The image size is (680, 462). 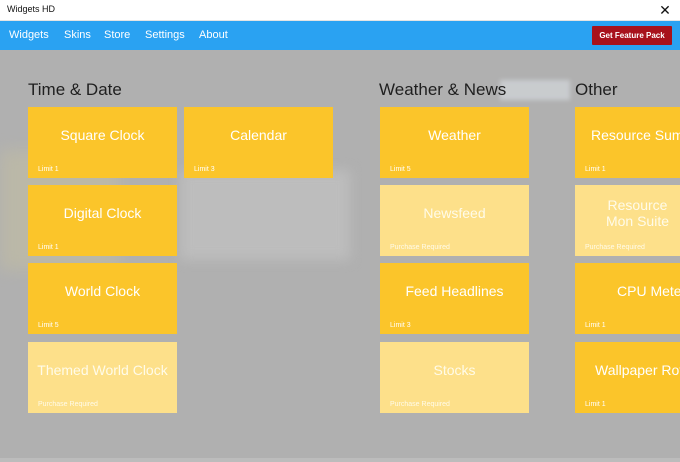 I want to click on tile-resource-summary: Resource Summ Limit 1, so click(x=627, y=142).